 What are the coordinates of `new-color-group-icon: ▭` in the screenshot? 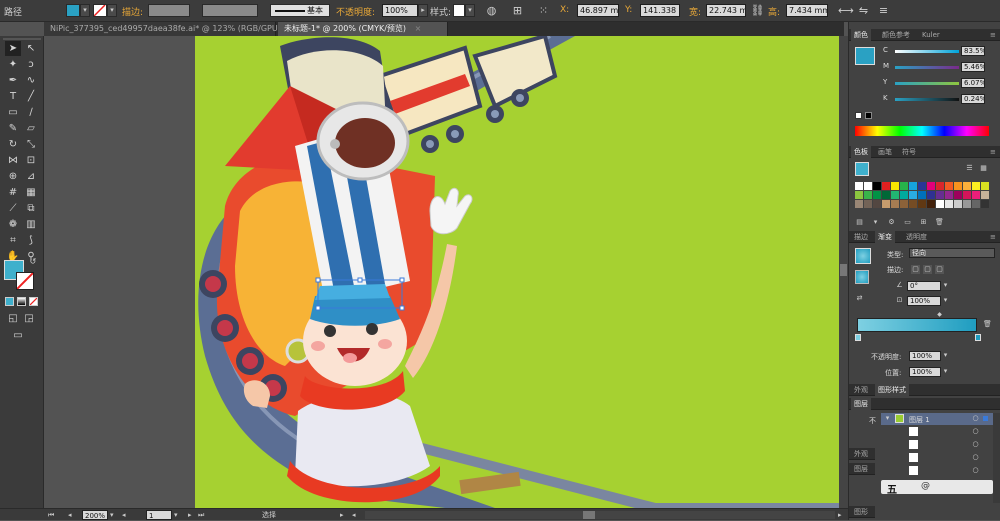 It's located at (907, 222).